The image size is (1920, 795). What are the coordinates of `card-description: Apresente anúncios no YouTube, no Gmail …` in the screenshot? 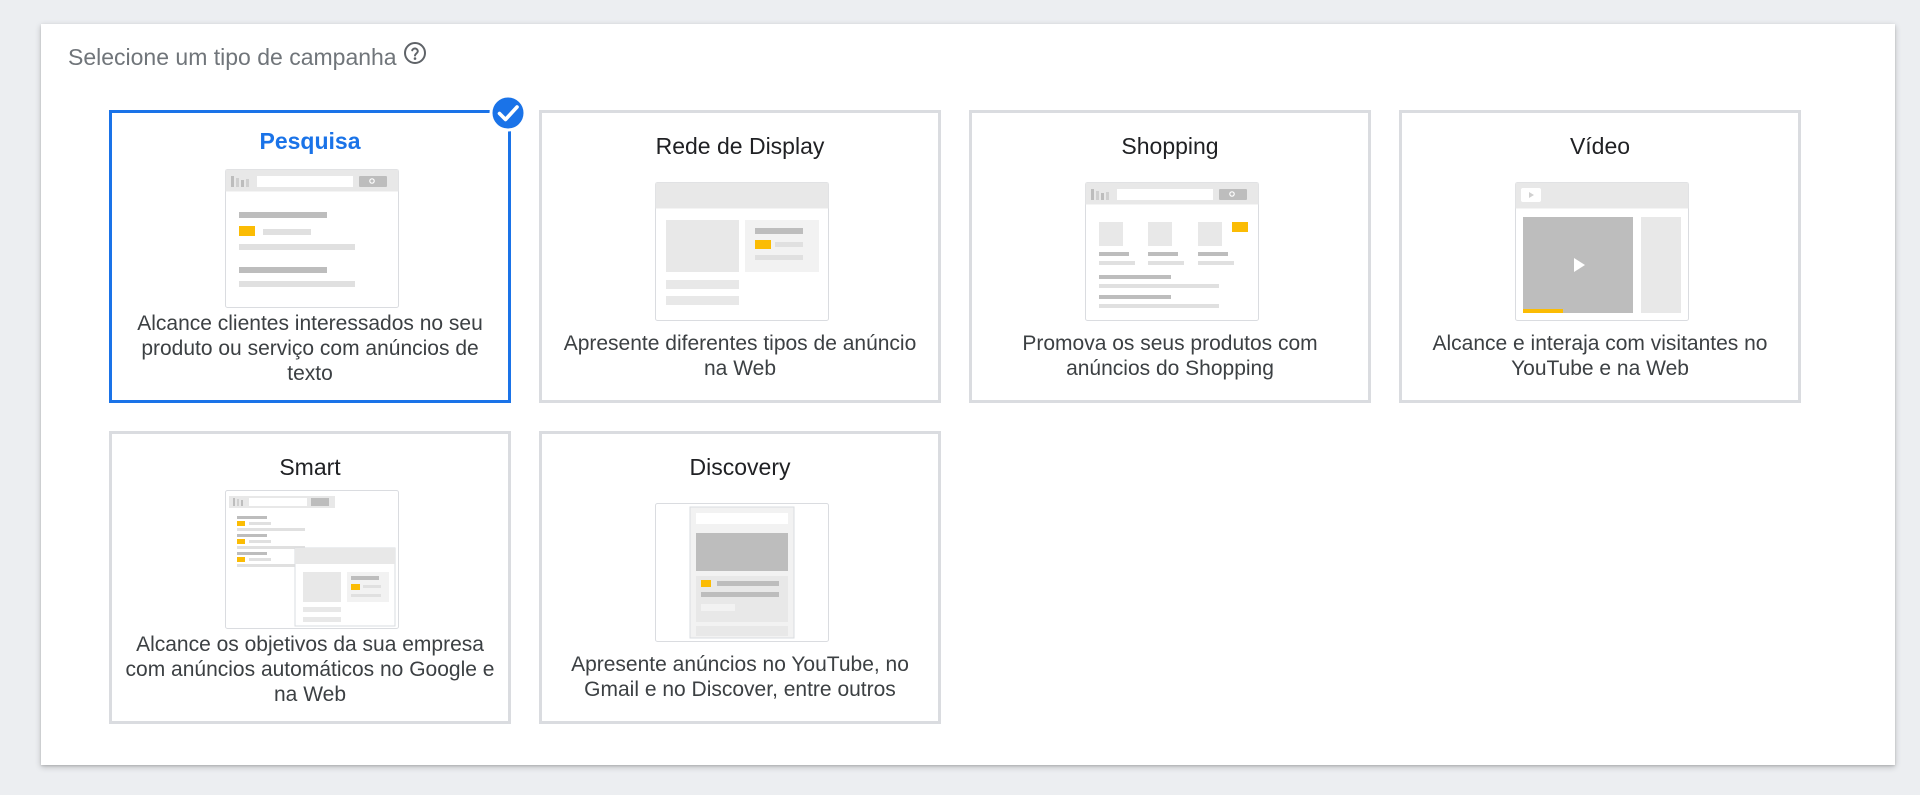 It's located at (740, 677).